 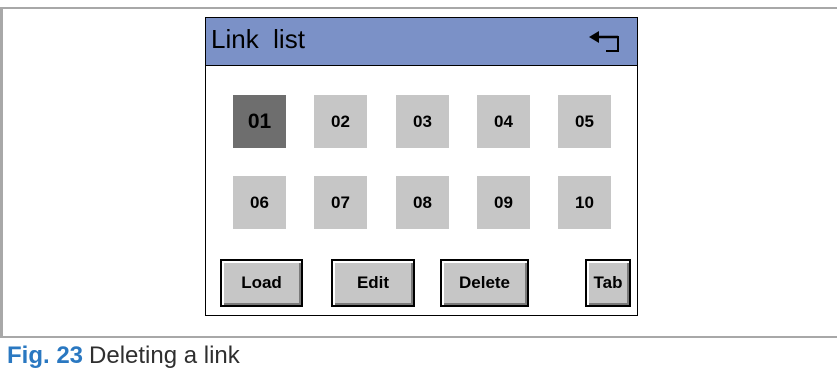 I want to click on figure-caption: Fig. 23 Deleting a link, so click(x=123, y=356).